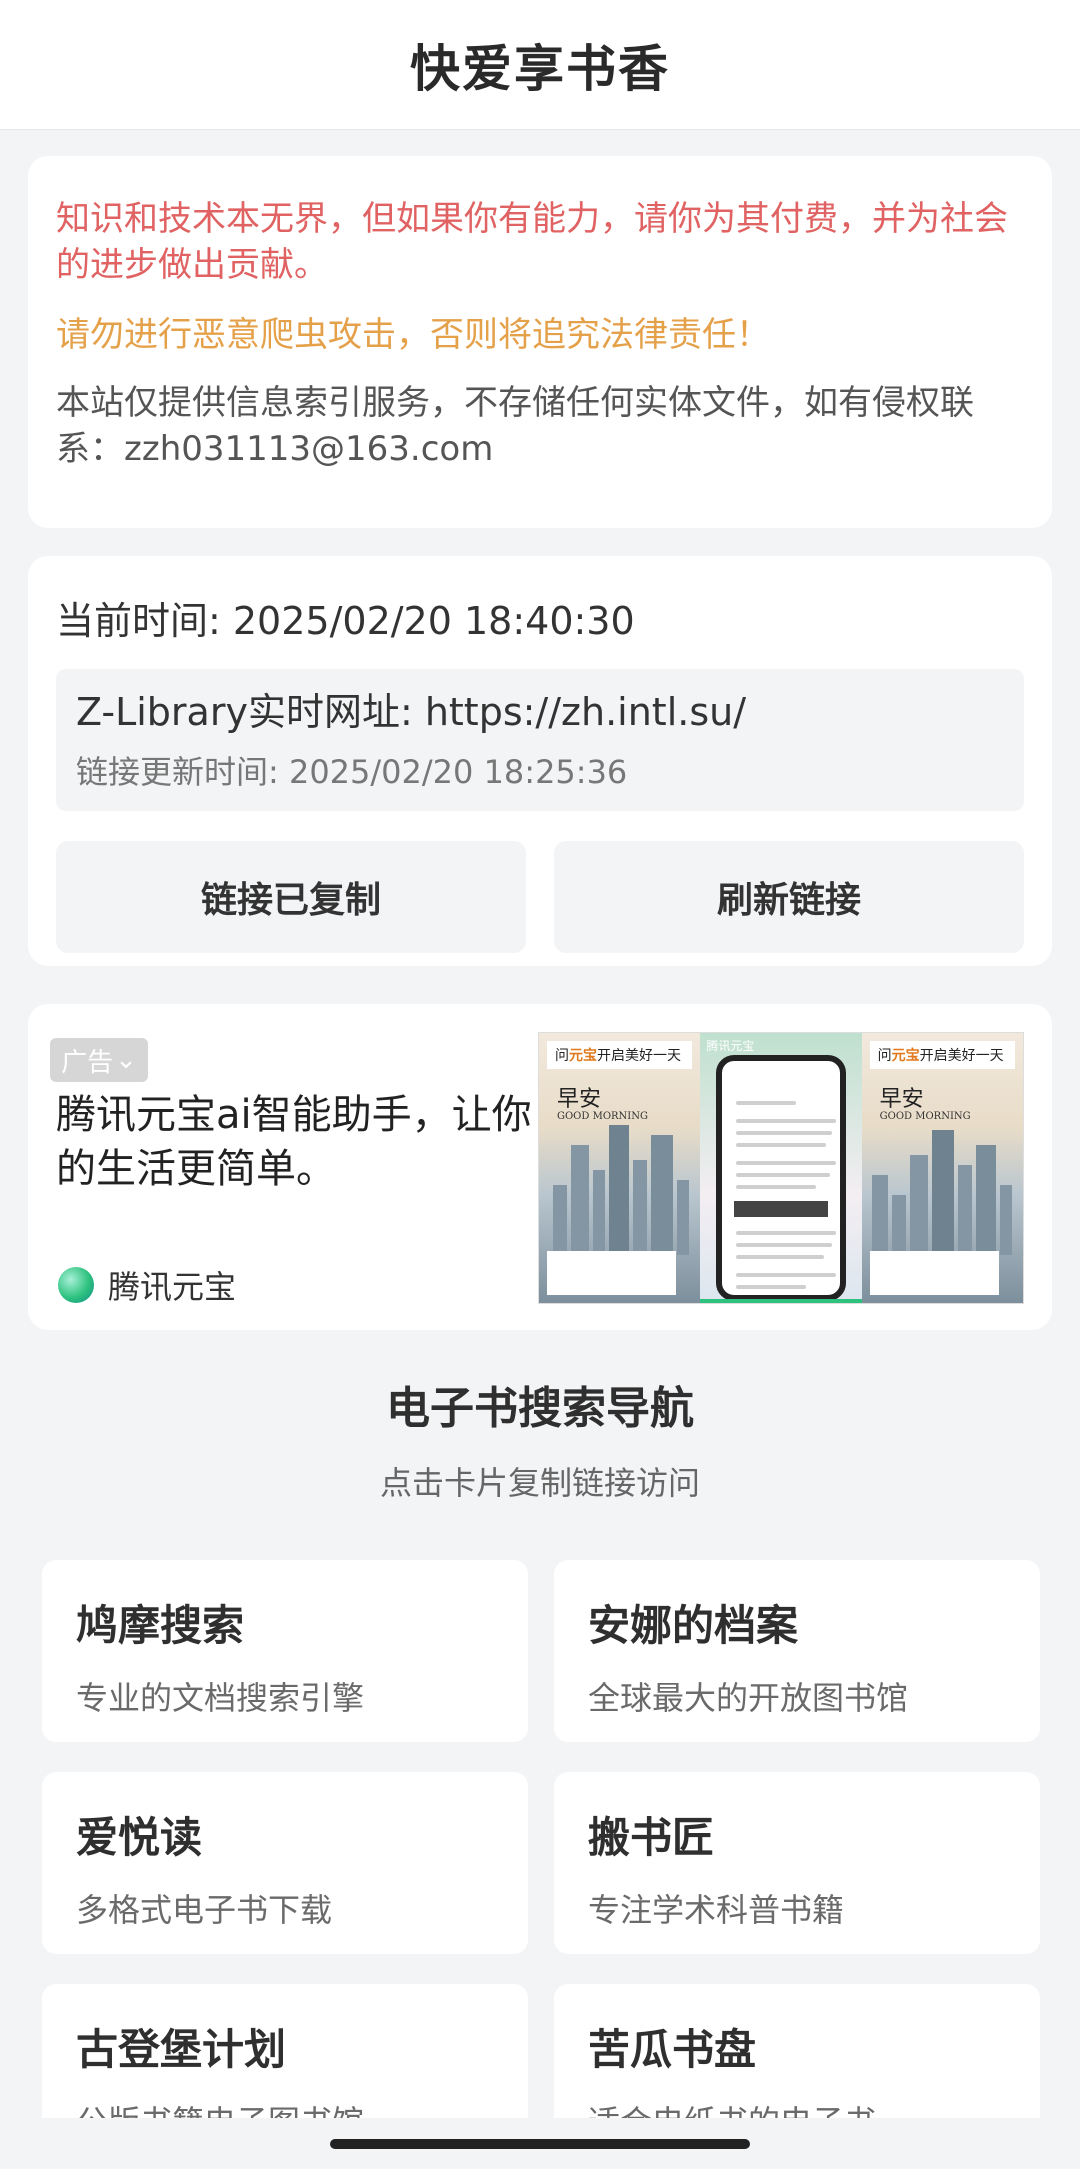 The image size is (1080, 2169). I want to click on home-indicator, so click(540, 2144).